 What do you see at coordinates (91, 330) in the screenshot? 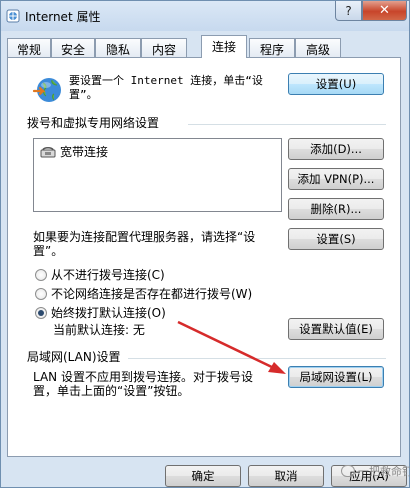
I see `current-default-caption: 当前默认连接:` at bounding box center [91, 330].